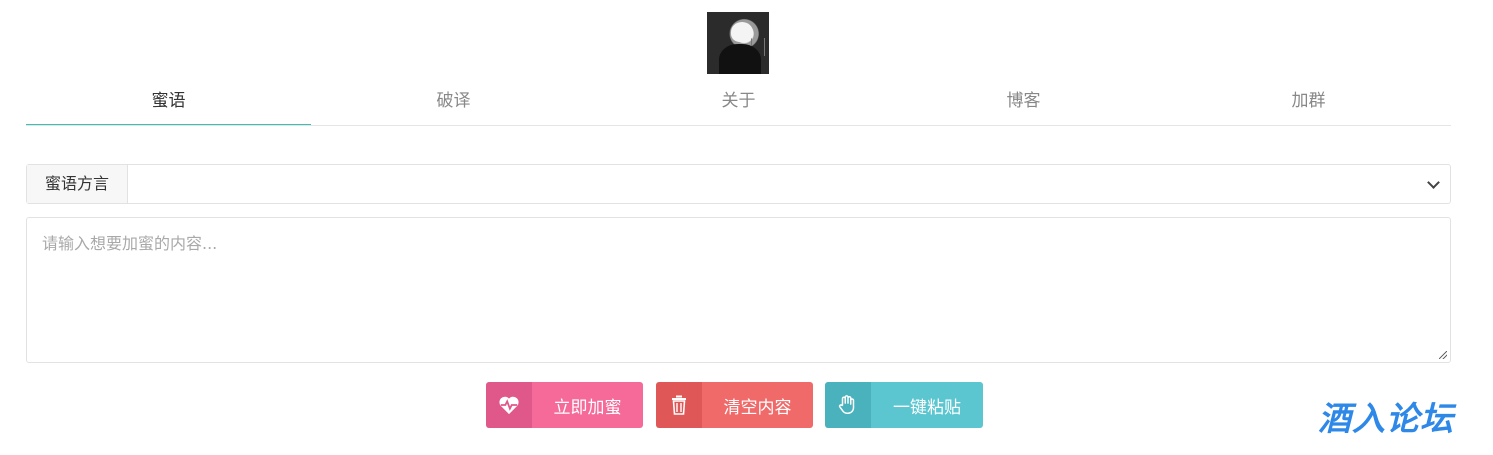  What do you see at coordinates (1433, 182) in the screenshot?
I see `chevron-down-icon` at bounding box center [1433, 182].